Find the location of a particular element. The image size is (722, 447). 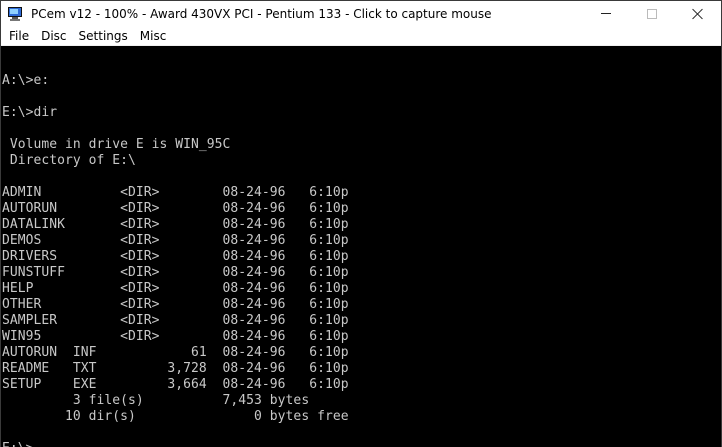

console-line: README TXT 3,728 08-24-96 6:10p is located at coordinates (175, 368).